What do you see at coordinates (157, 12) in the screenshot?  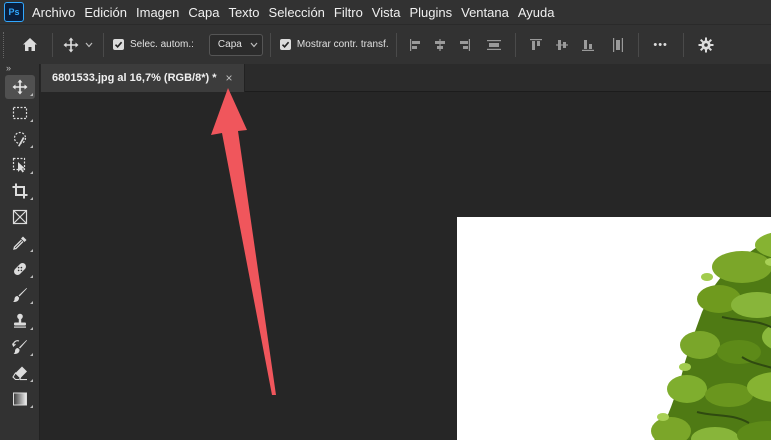 I see `menu-imagen: Imagen` at bounding box center [157, 12].